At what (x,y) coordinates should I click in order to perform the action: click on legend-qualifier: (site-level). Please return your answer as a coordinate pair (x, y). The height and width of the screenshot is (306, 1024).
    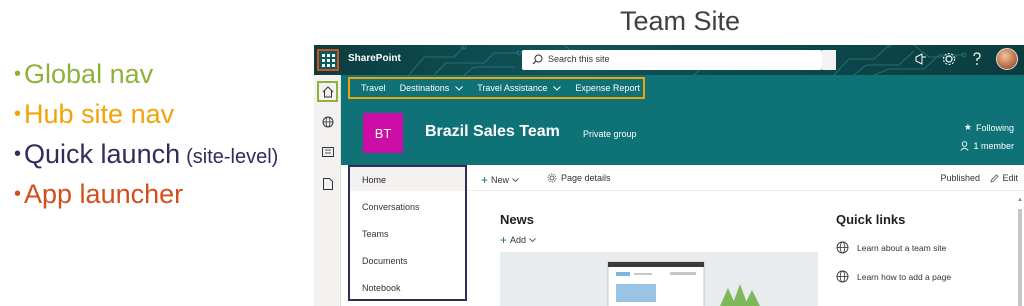
    Looking at the image, I should click on (232, 157).